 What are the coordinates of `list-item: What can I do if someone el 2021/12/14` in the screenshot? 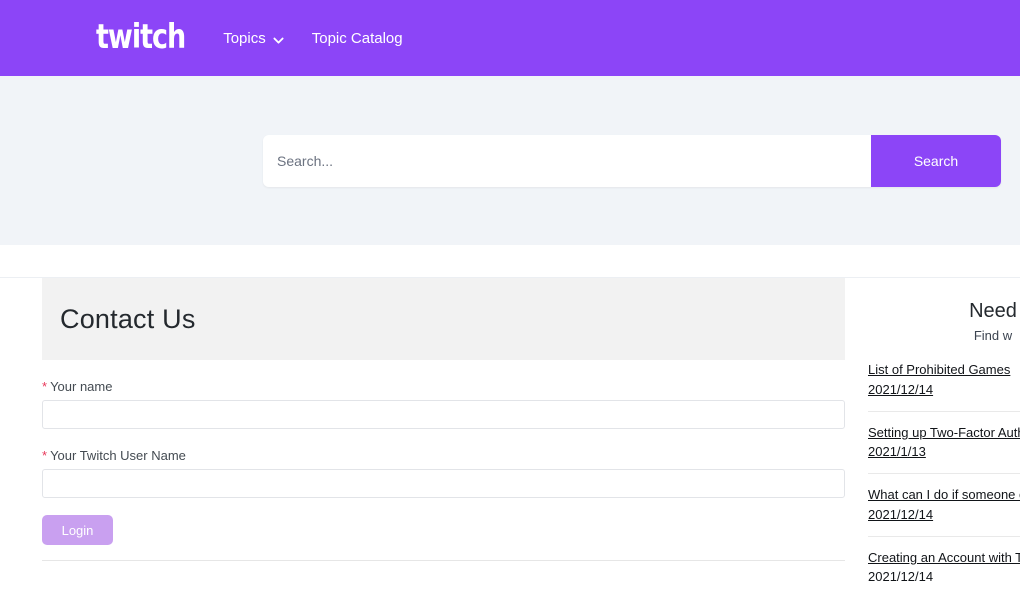 It's located at (944, 511).